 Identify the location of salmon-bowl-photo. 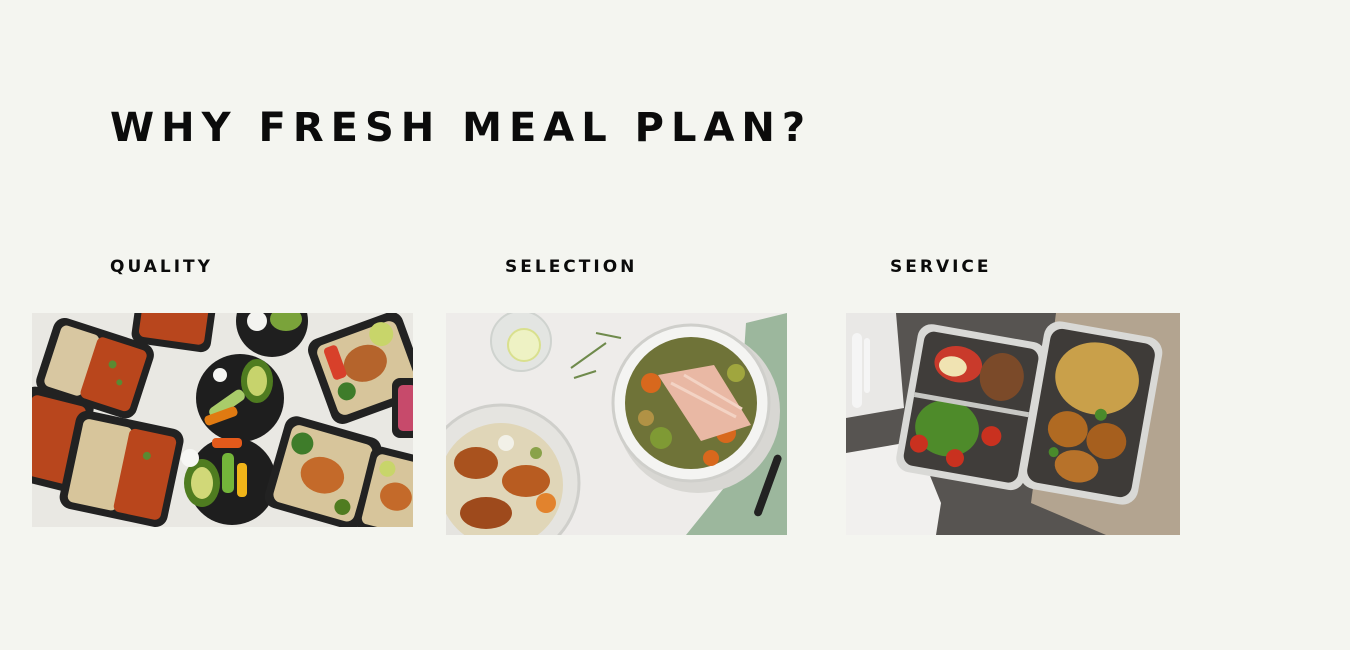
(616, 424).